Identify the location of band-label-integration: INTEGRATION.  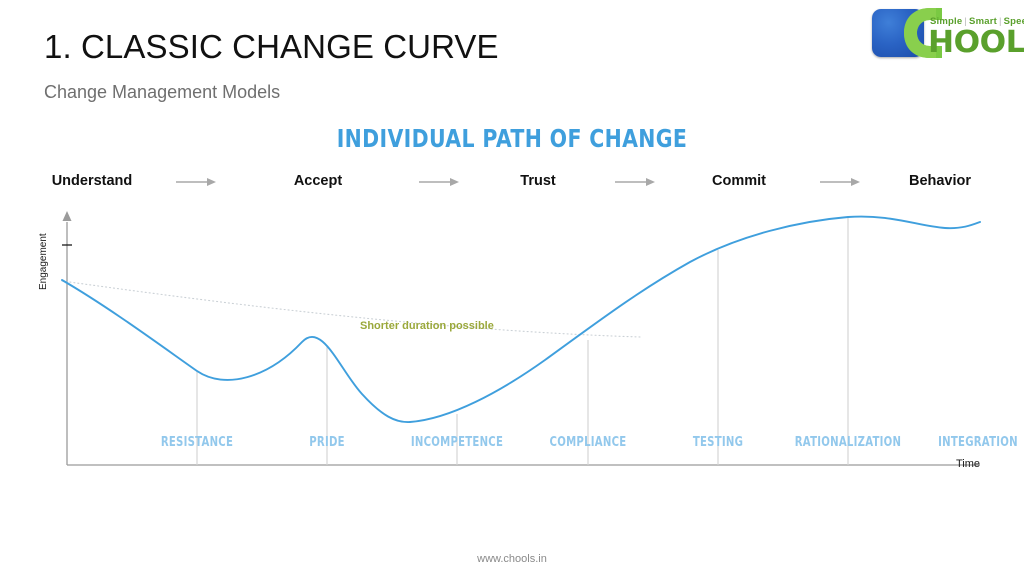
(978, 442).